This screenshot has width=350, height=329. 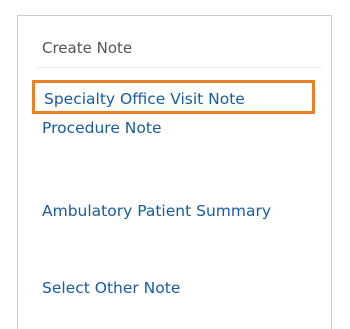 What do you see at coordinates (102, 128) in the screenshot?
I see `menu-item-procedure-note: Procedure Note` at bounding box center [102, 128].